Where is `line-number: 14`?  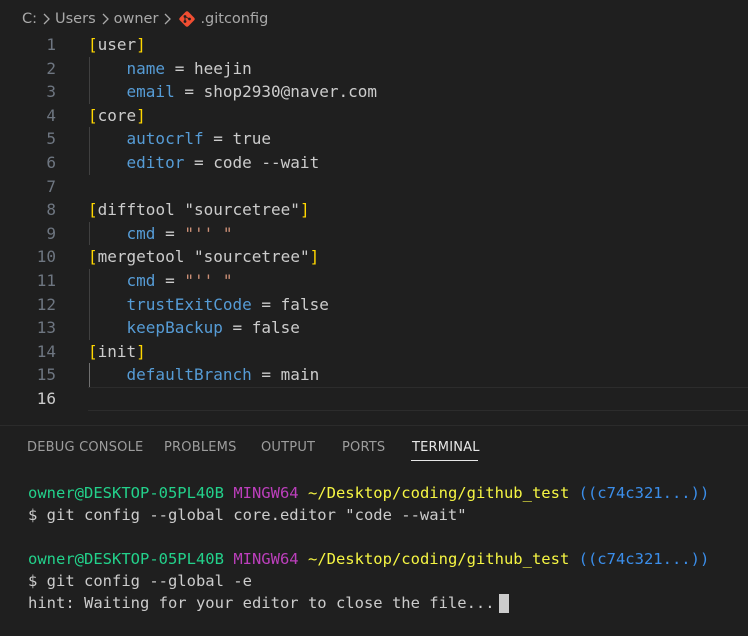
line-number: 14 is located at coordinates (46, 351).